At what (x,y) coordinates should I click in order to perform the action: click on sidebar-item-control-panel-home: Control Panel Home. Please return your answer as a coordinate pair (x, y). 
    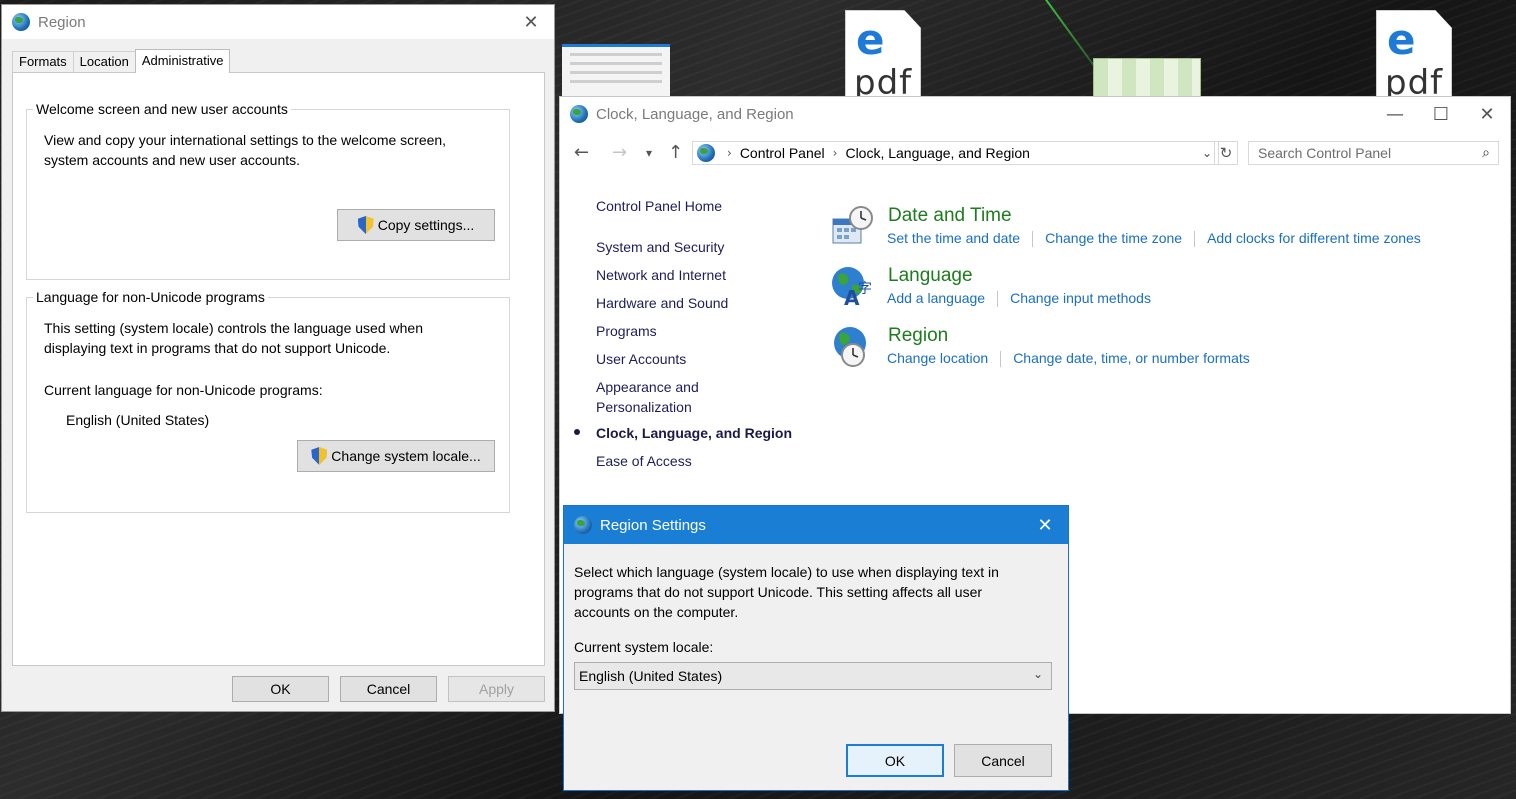
    Looking at the image, I should click on (659, 206).